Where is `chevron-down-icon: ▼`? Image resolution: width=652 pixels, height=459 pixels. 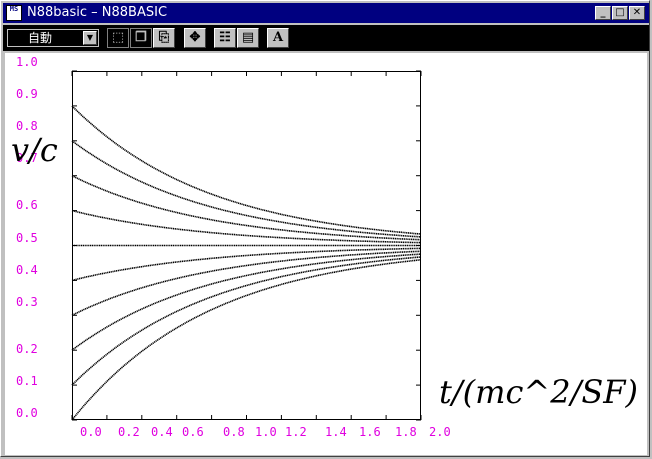 chevron-down-icon: ▼ is located at coordinates (90, 38).